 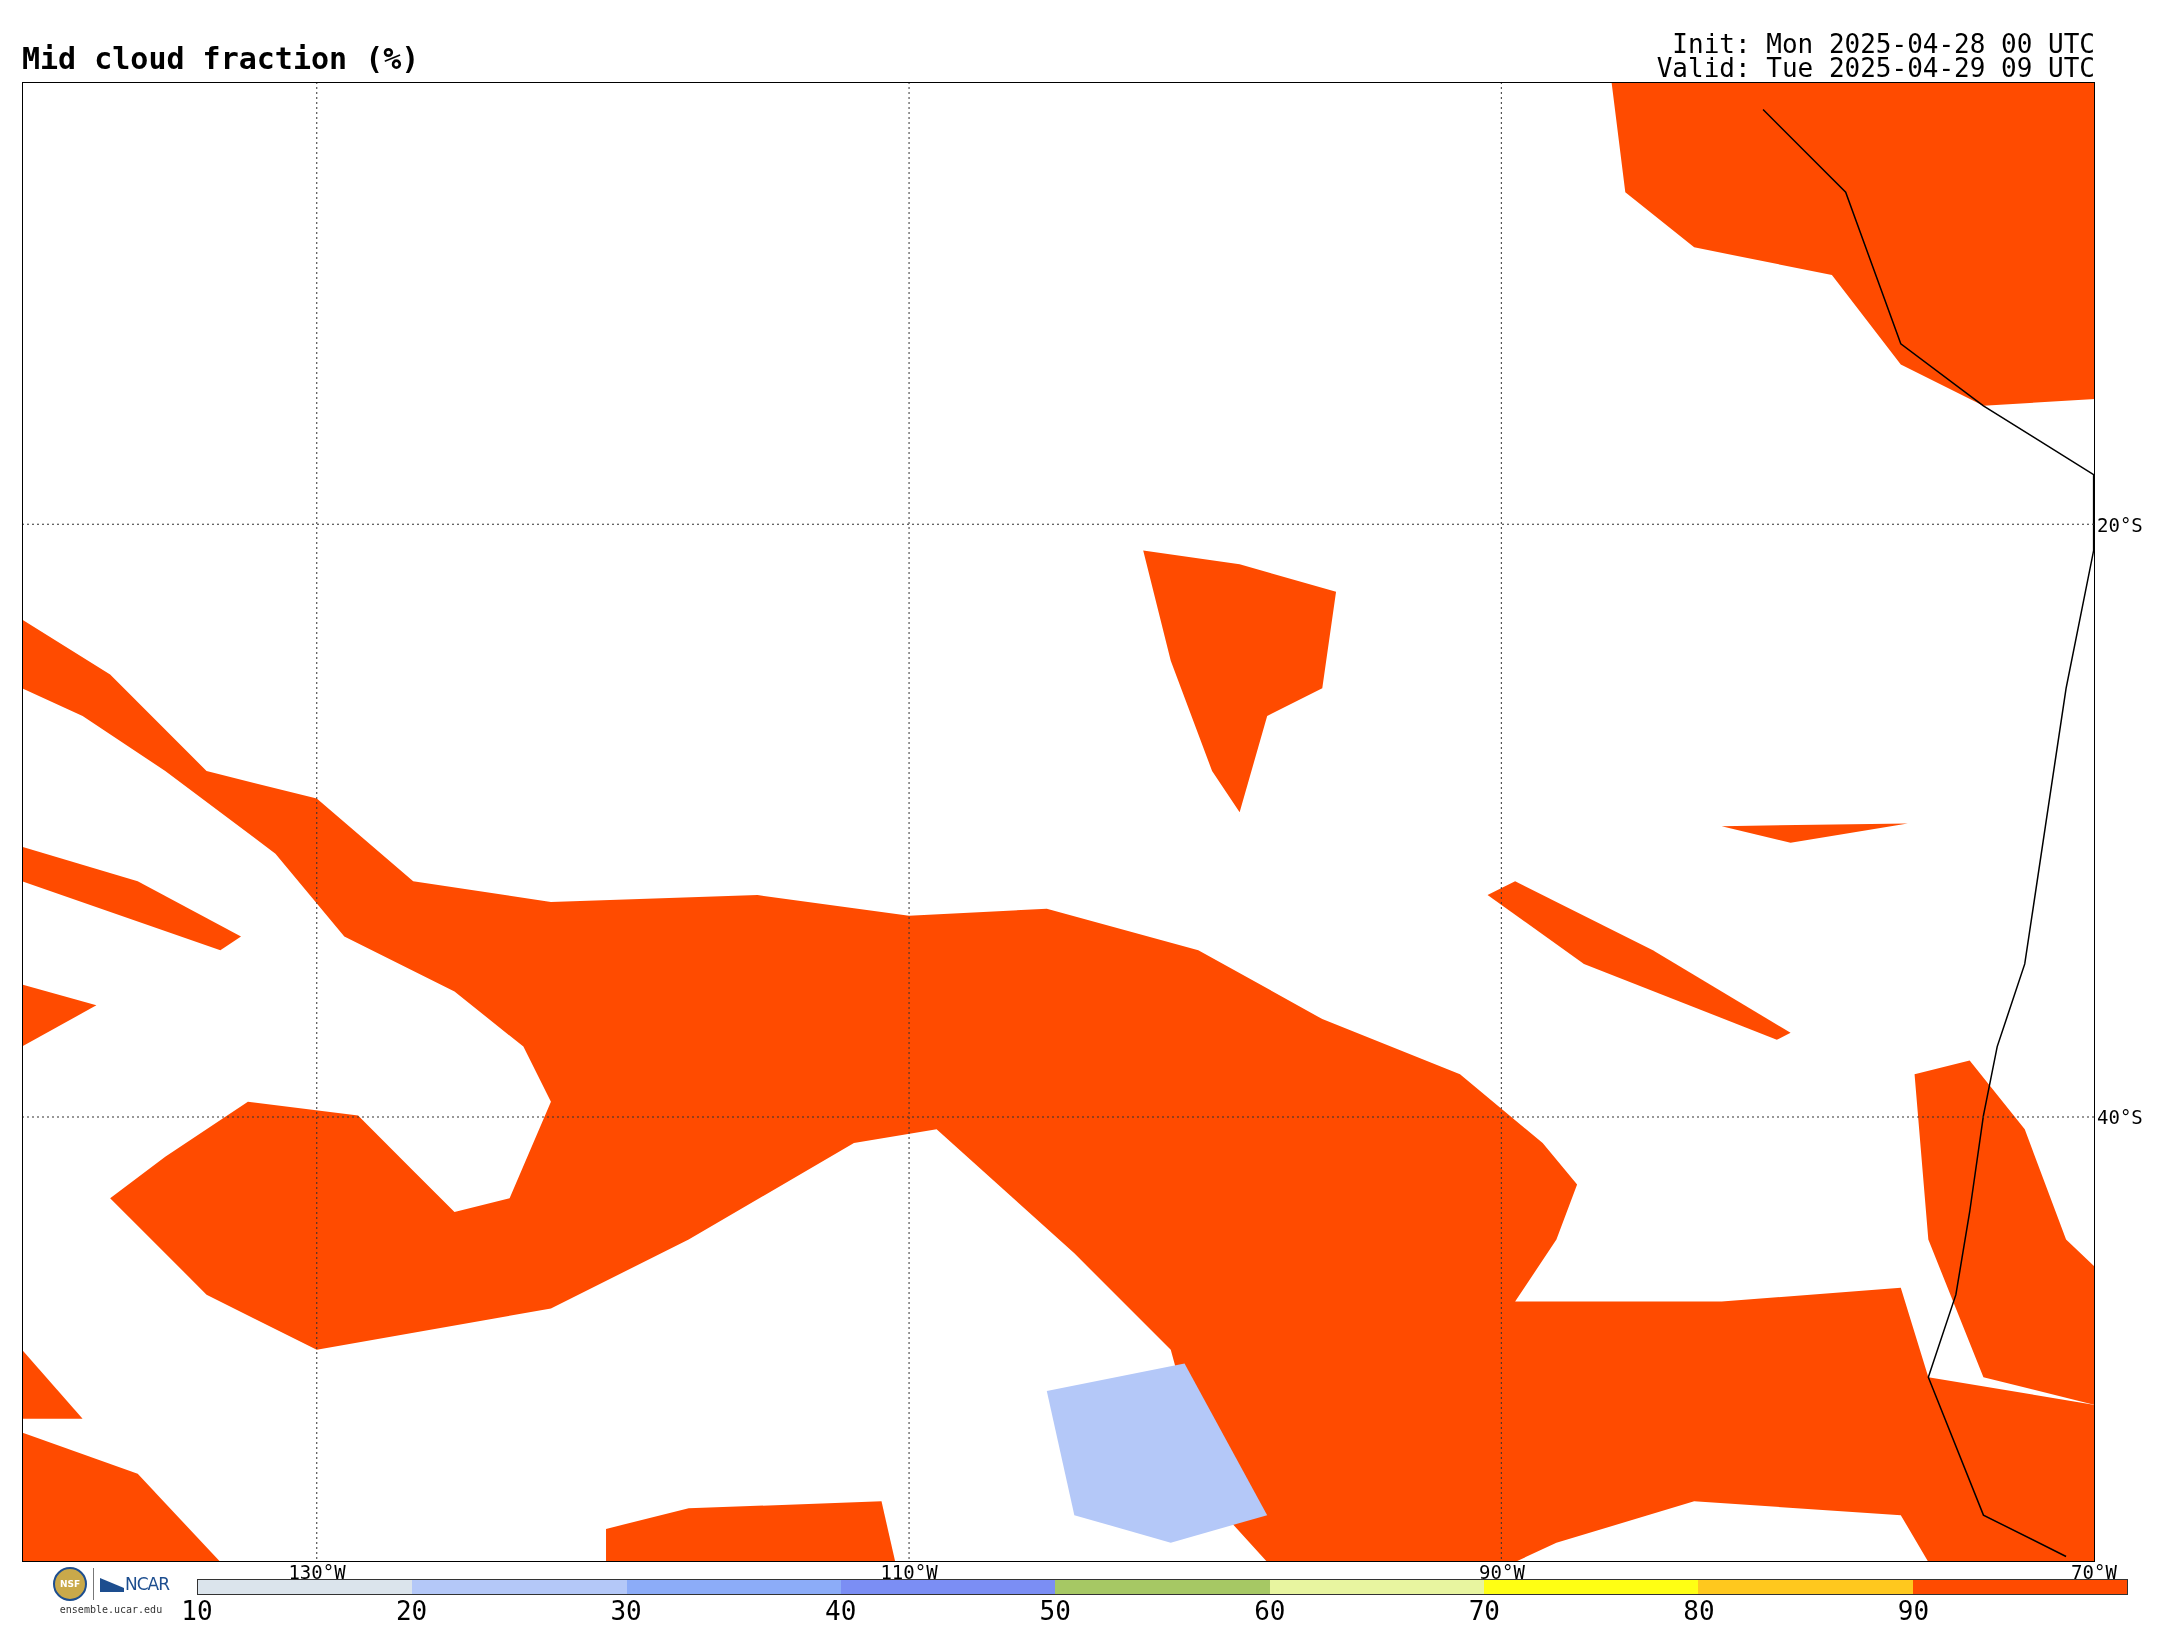 I want to click on longitude-label: 90°W, so click(x=1502, y=1572).